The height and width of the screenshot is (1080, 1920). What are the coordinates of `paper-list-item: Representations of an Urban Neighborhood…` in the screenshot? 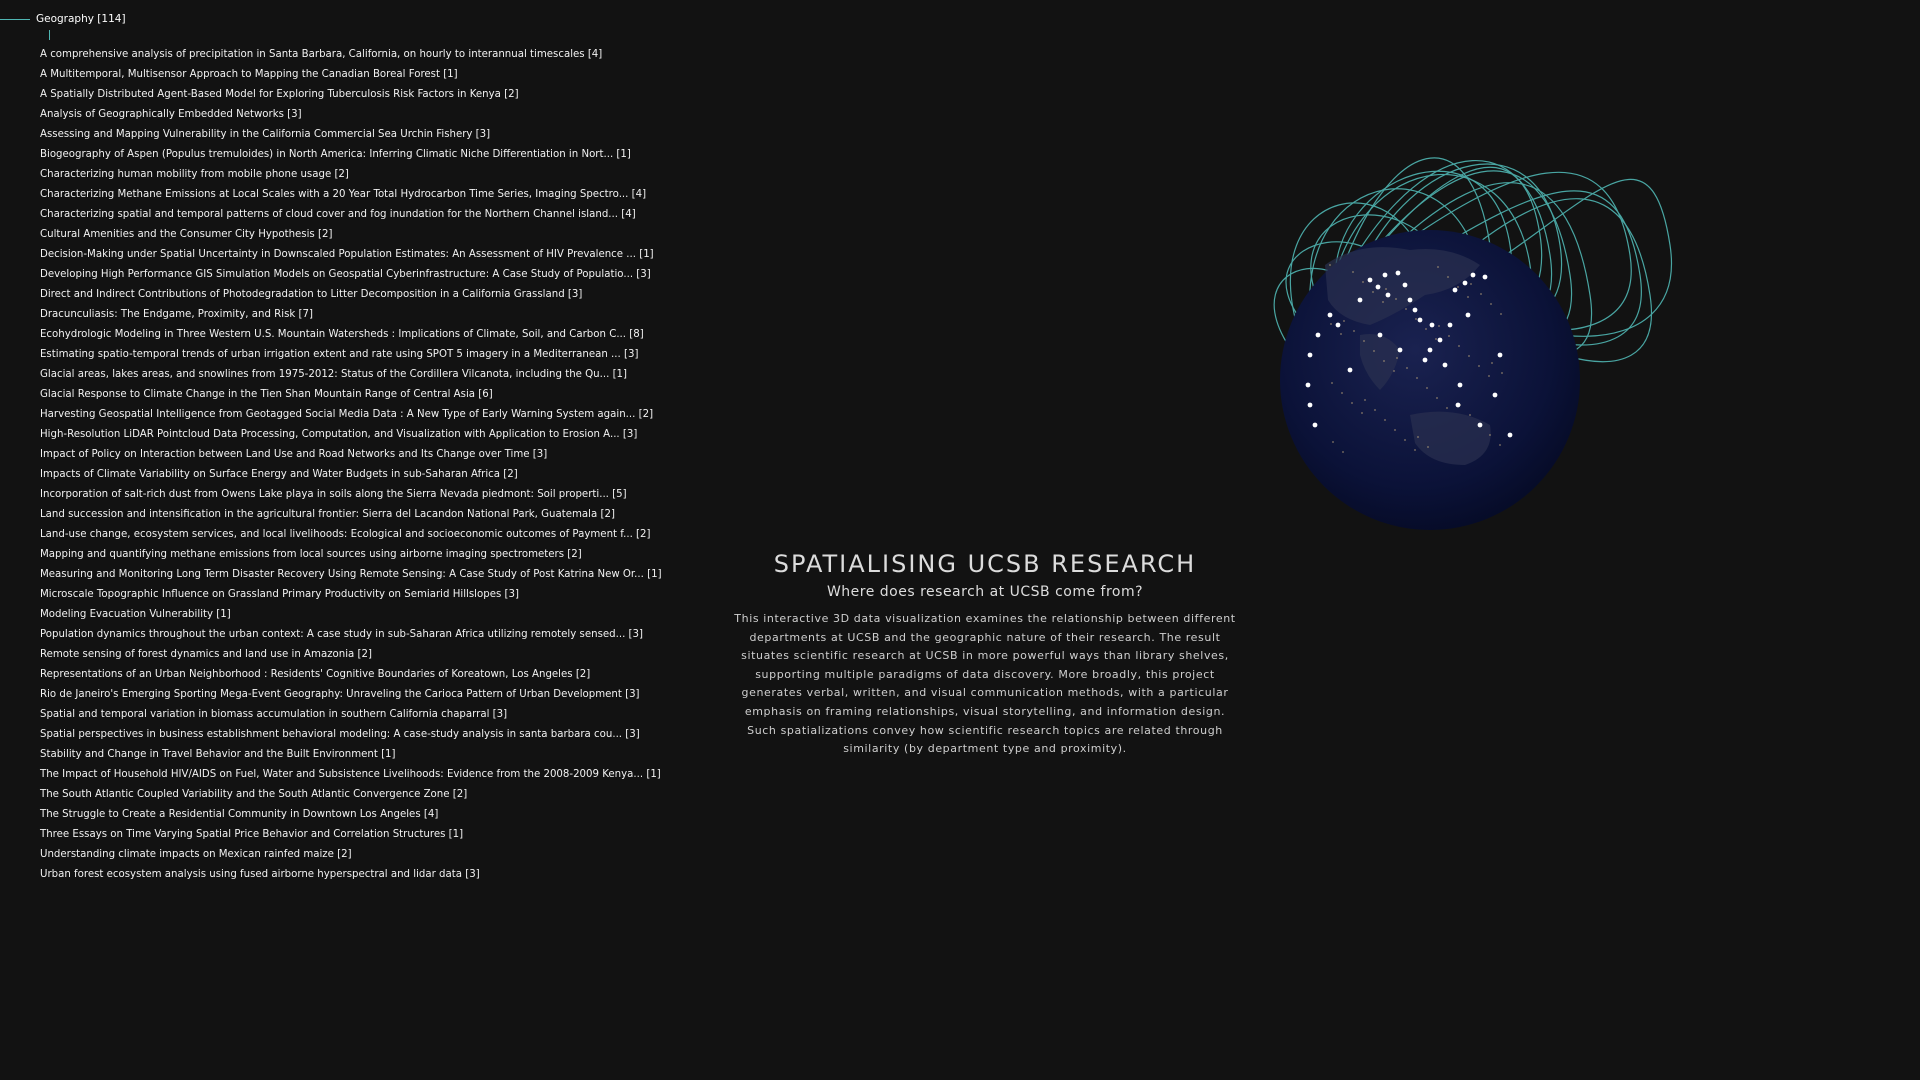 It's located at (351, 675).